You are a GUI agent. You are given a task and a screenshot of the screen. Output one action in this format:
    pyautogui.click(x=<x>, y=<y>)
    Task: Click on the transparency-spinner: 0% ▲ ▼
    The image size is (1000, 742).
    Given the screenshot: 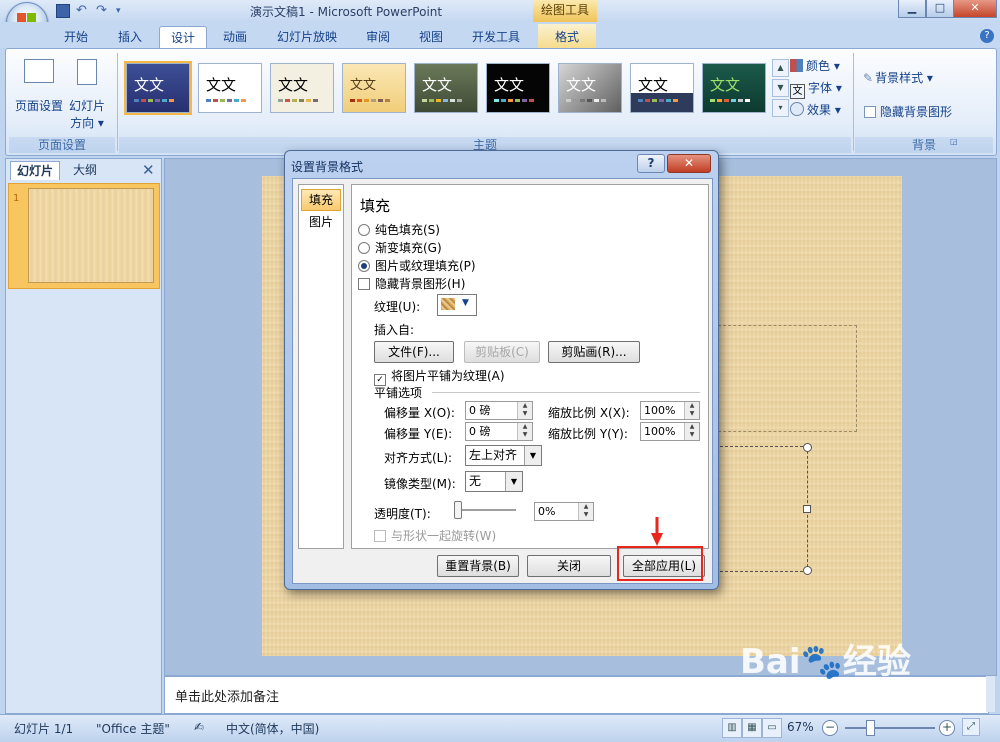 What is the action you would take?
    pyautogui.click(x=564, y=511)
    